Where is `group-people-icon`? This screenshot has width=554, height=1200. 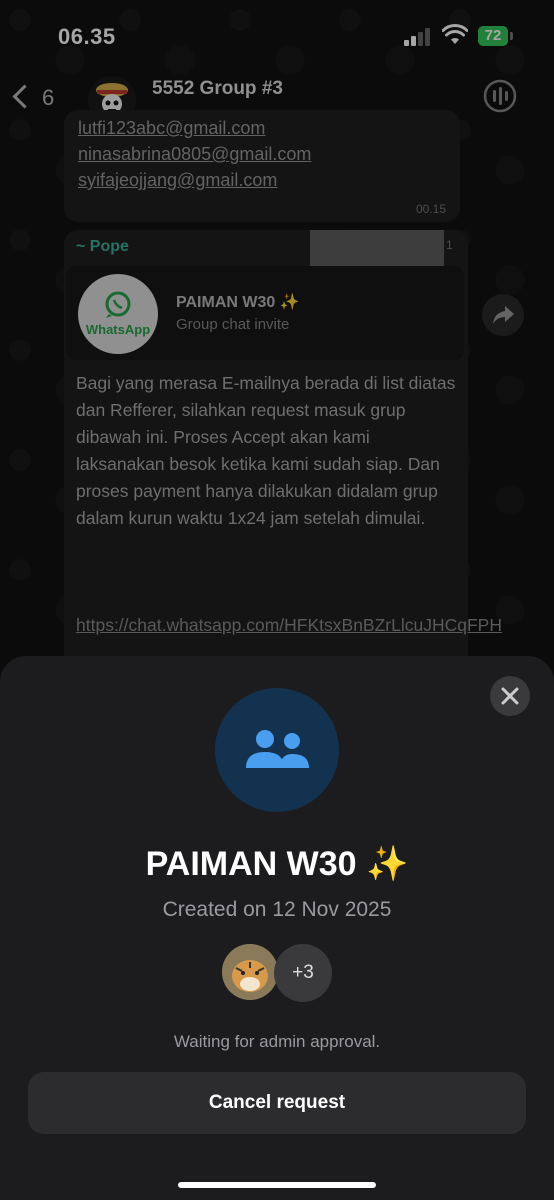
group-people-icon is located at coordinates (277, 749).